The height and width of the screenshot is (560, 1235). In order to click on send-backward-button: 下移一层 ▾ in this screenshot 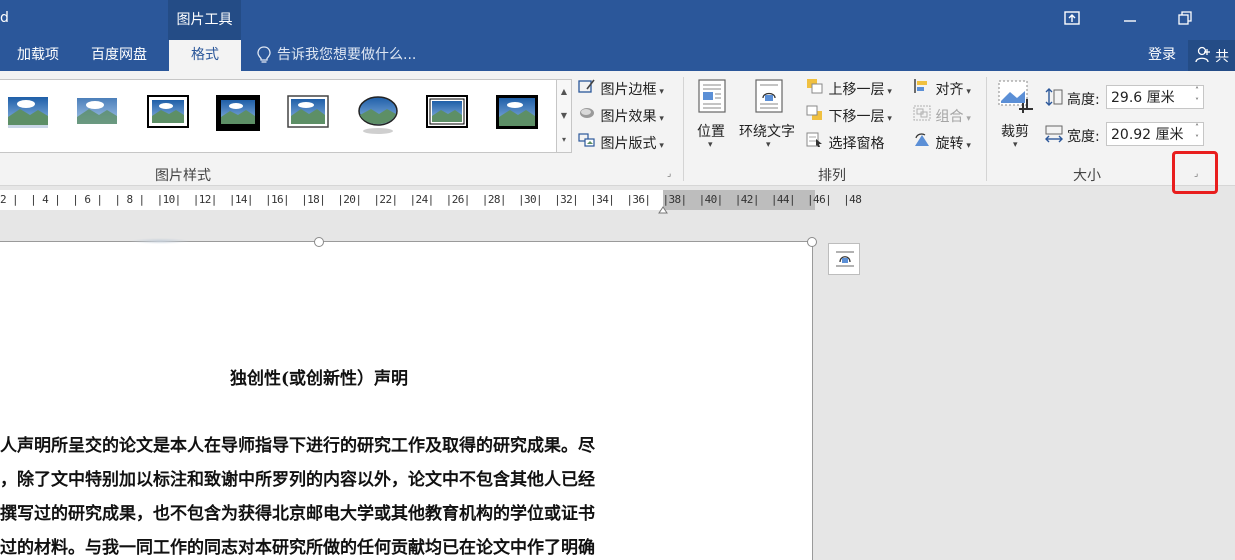, I will do `click(849, 115)`.